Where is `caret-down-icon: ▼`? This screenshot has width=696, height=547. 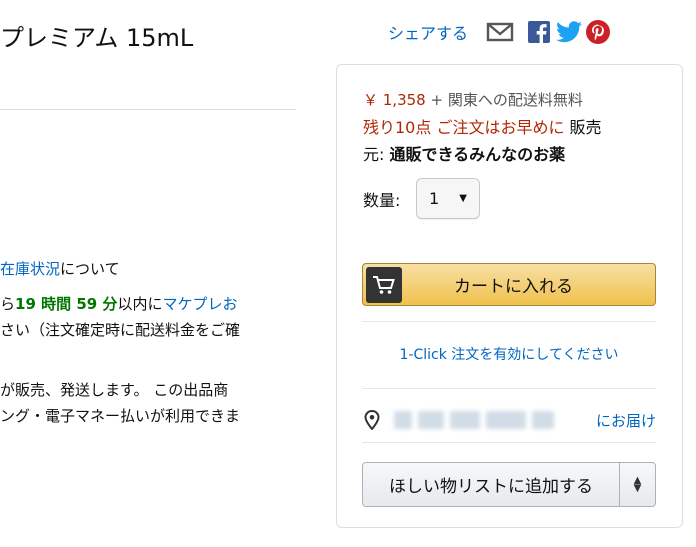 caret-down-icon: ▼ is located at coordinates (463, 198).